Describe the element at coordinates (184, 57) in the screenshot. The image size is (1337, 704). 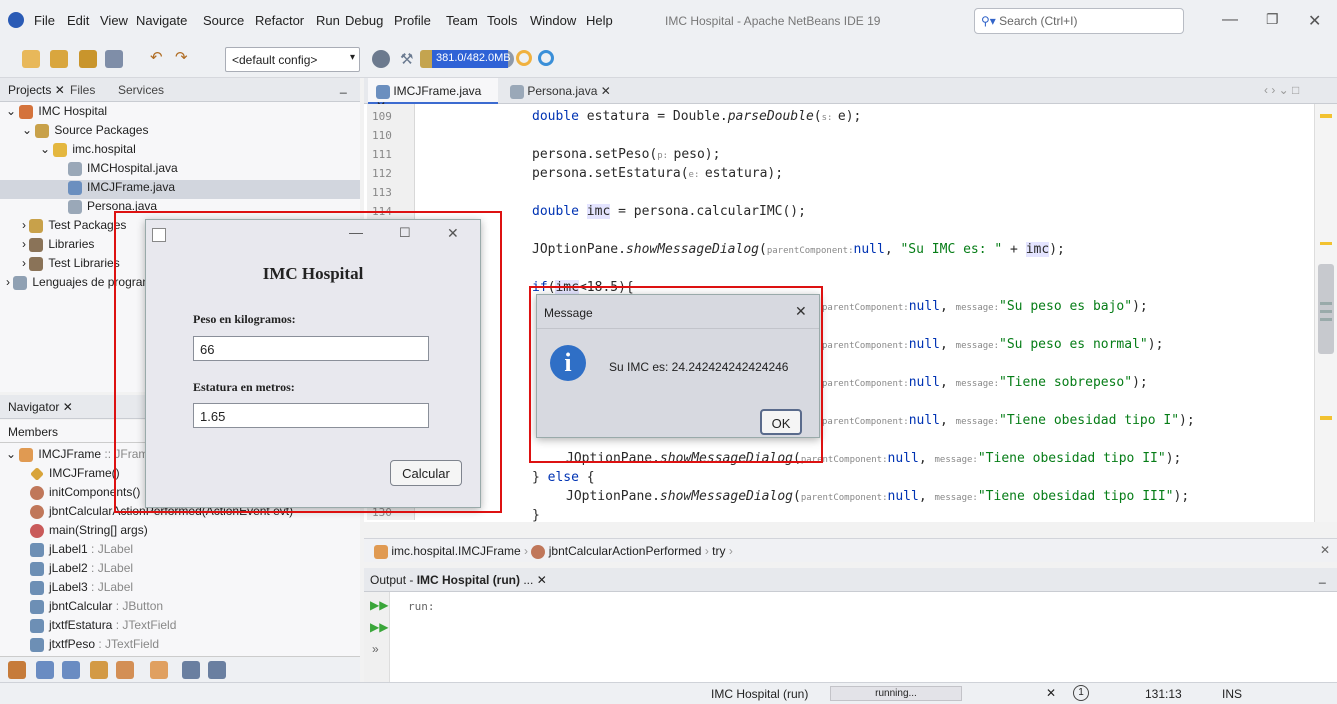
I see `redo-icon: ↷` at that location.